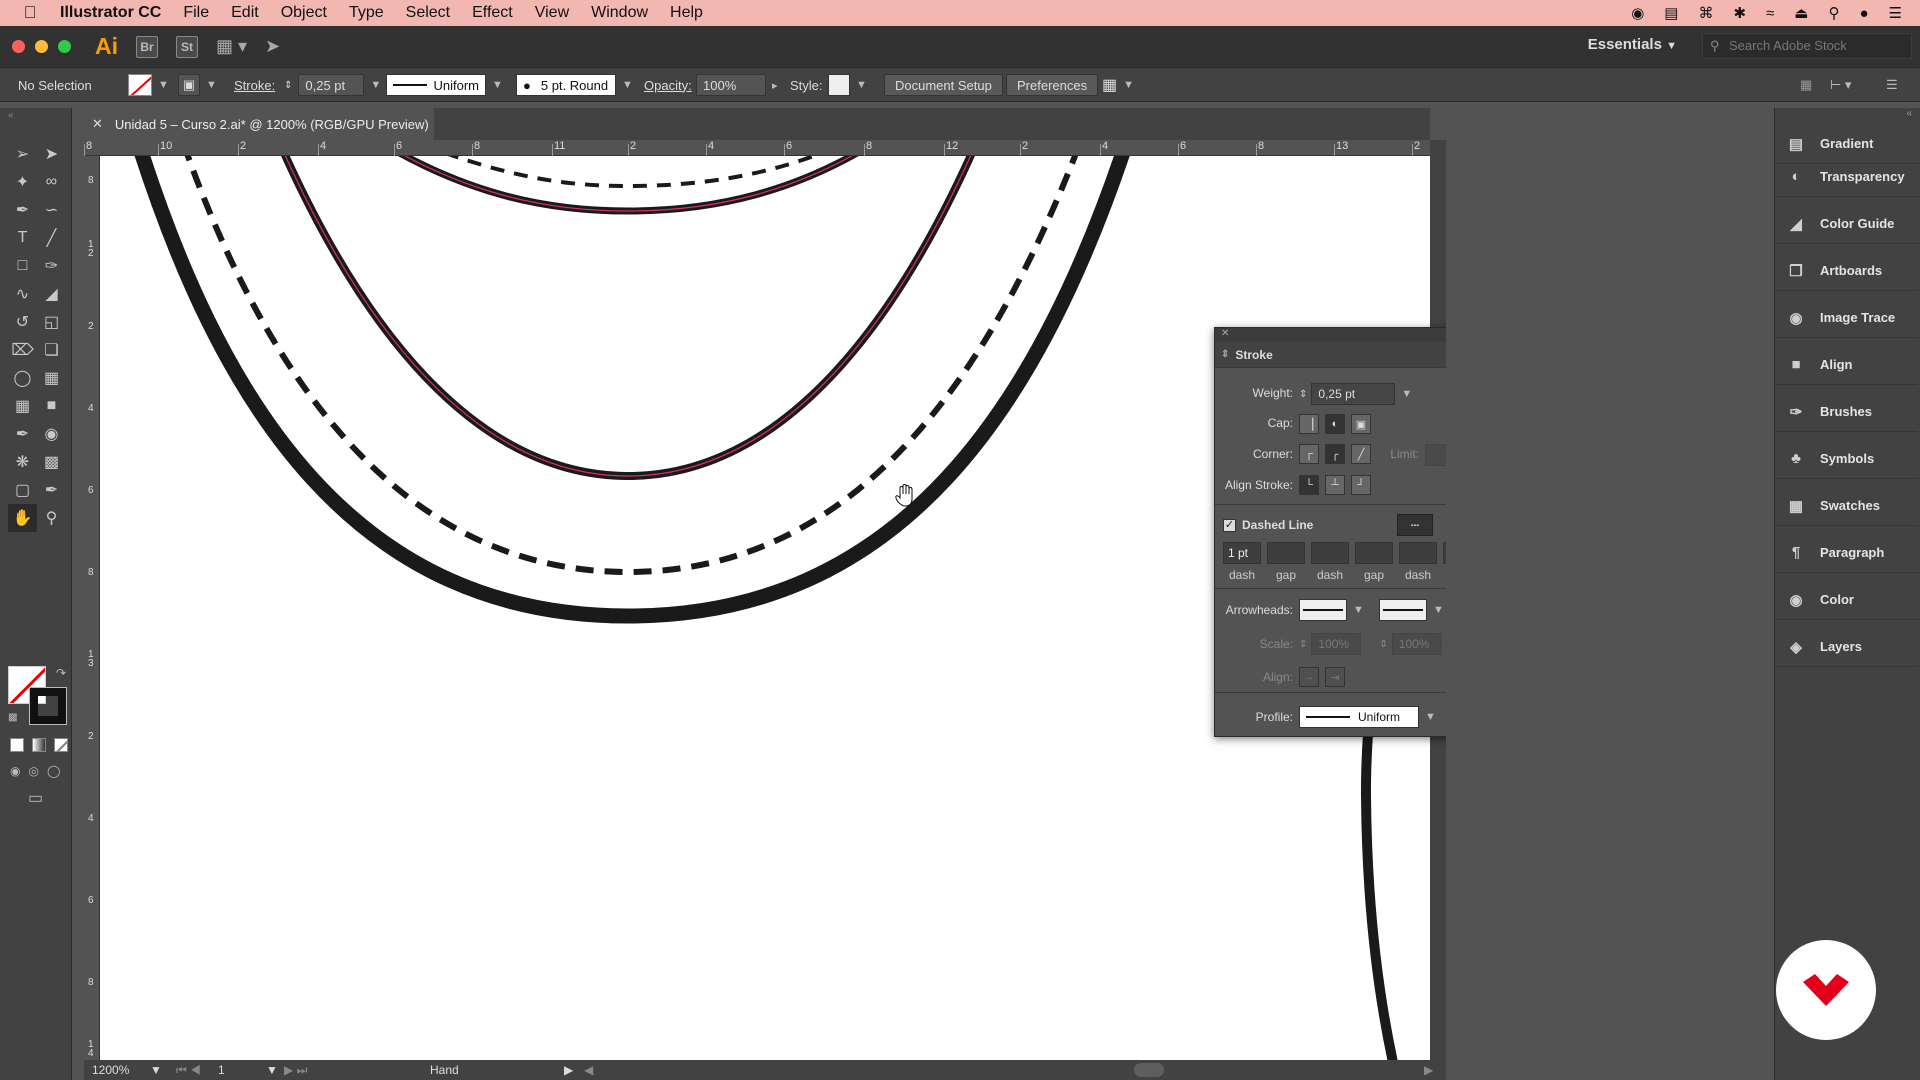 This screenshot has width=1920, height=1080. What do you see at coordinates (1225, 333) in the screenshot?
I see `close-panel-icon: ✕` at bounding box center [1225, 333].